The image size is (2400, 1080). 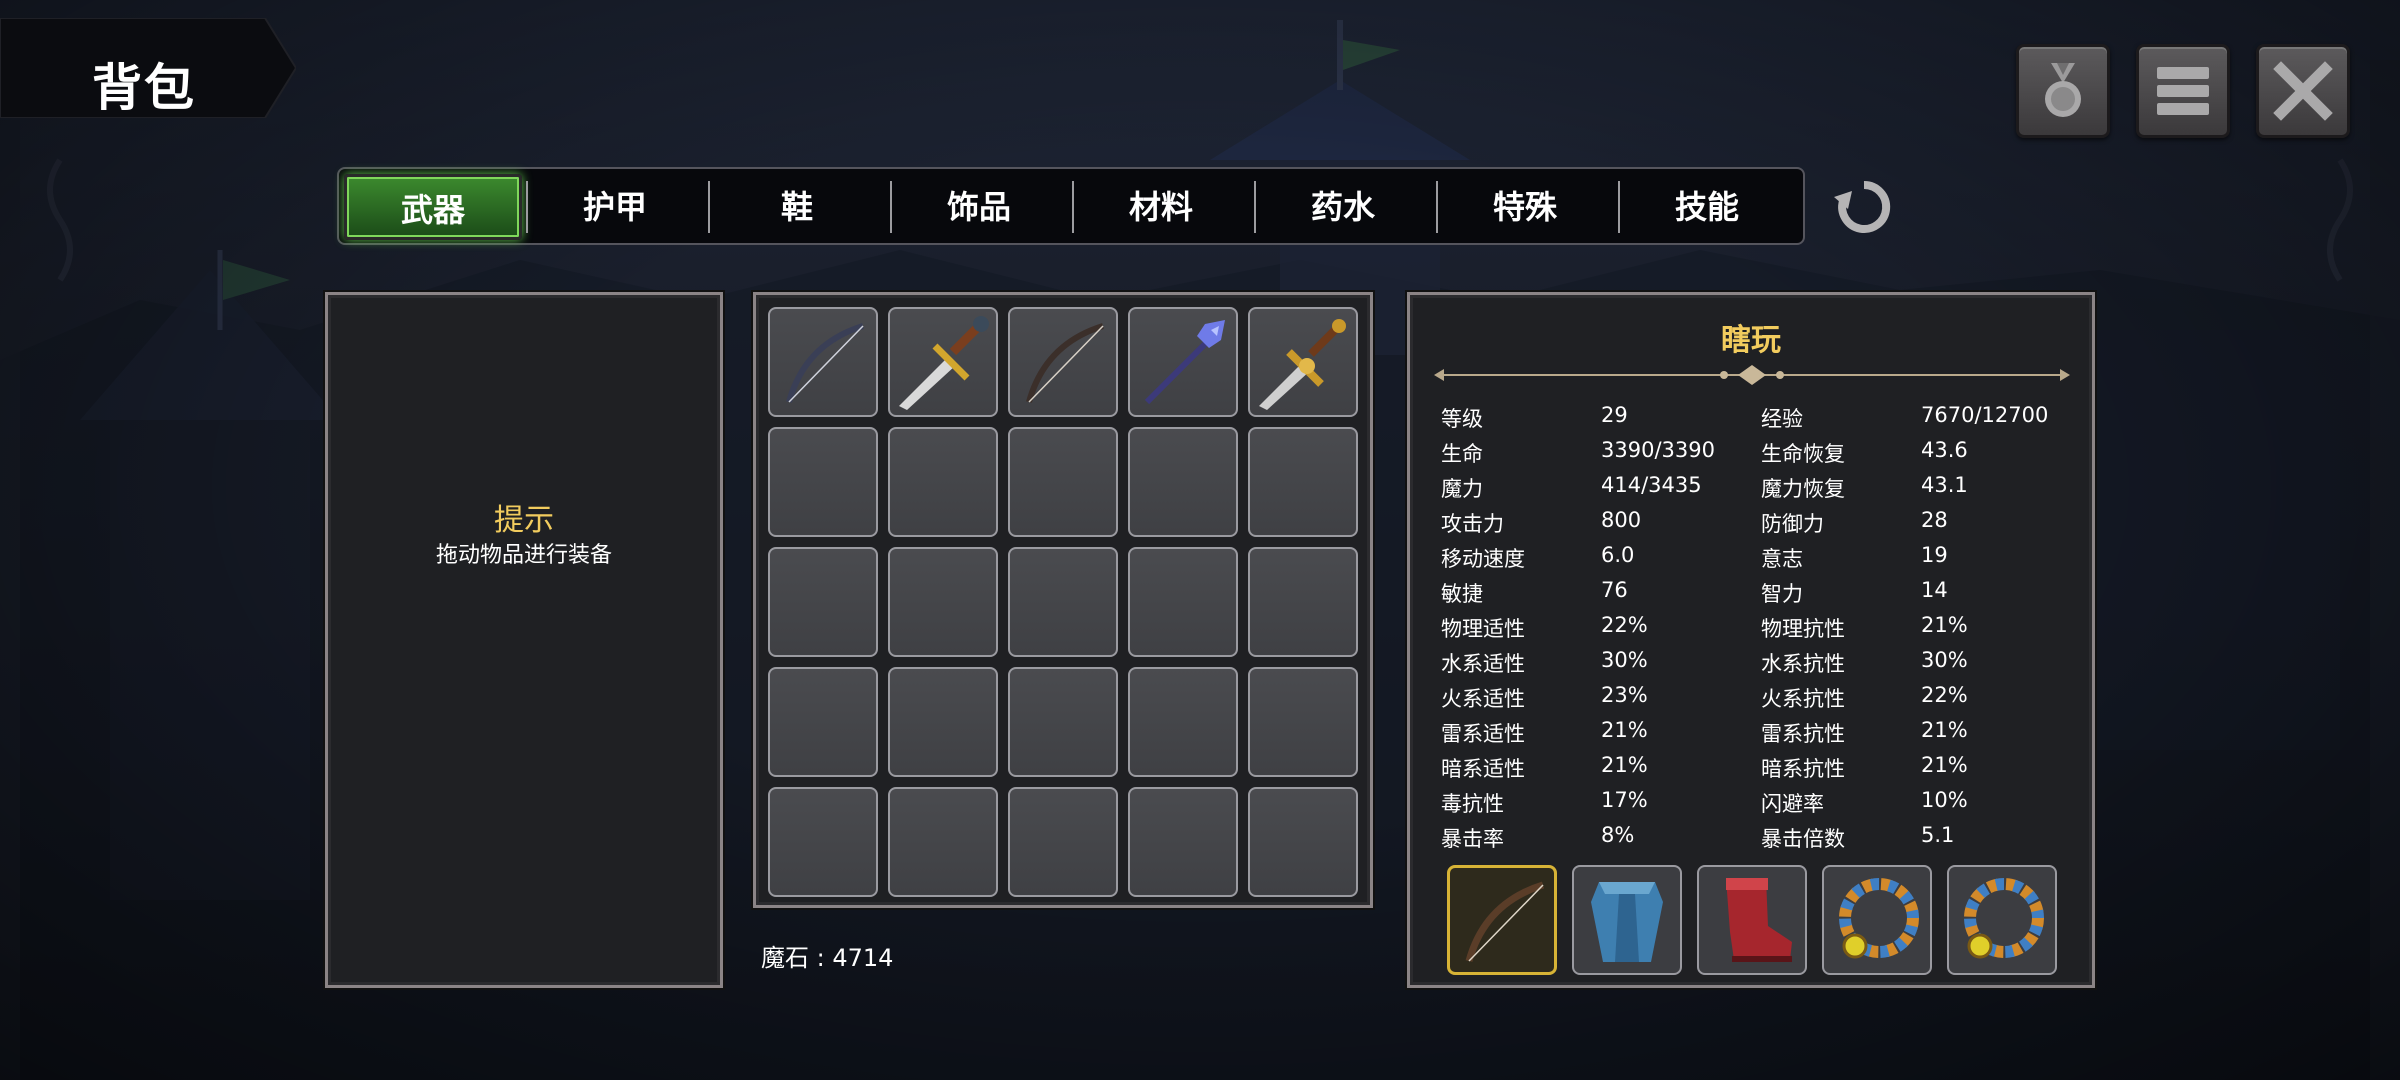 What do you see at coordinates (1483, 559) in the screenshot?
I see `stat-label: 移动速度` at bounding box center [1483, 559].